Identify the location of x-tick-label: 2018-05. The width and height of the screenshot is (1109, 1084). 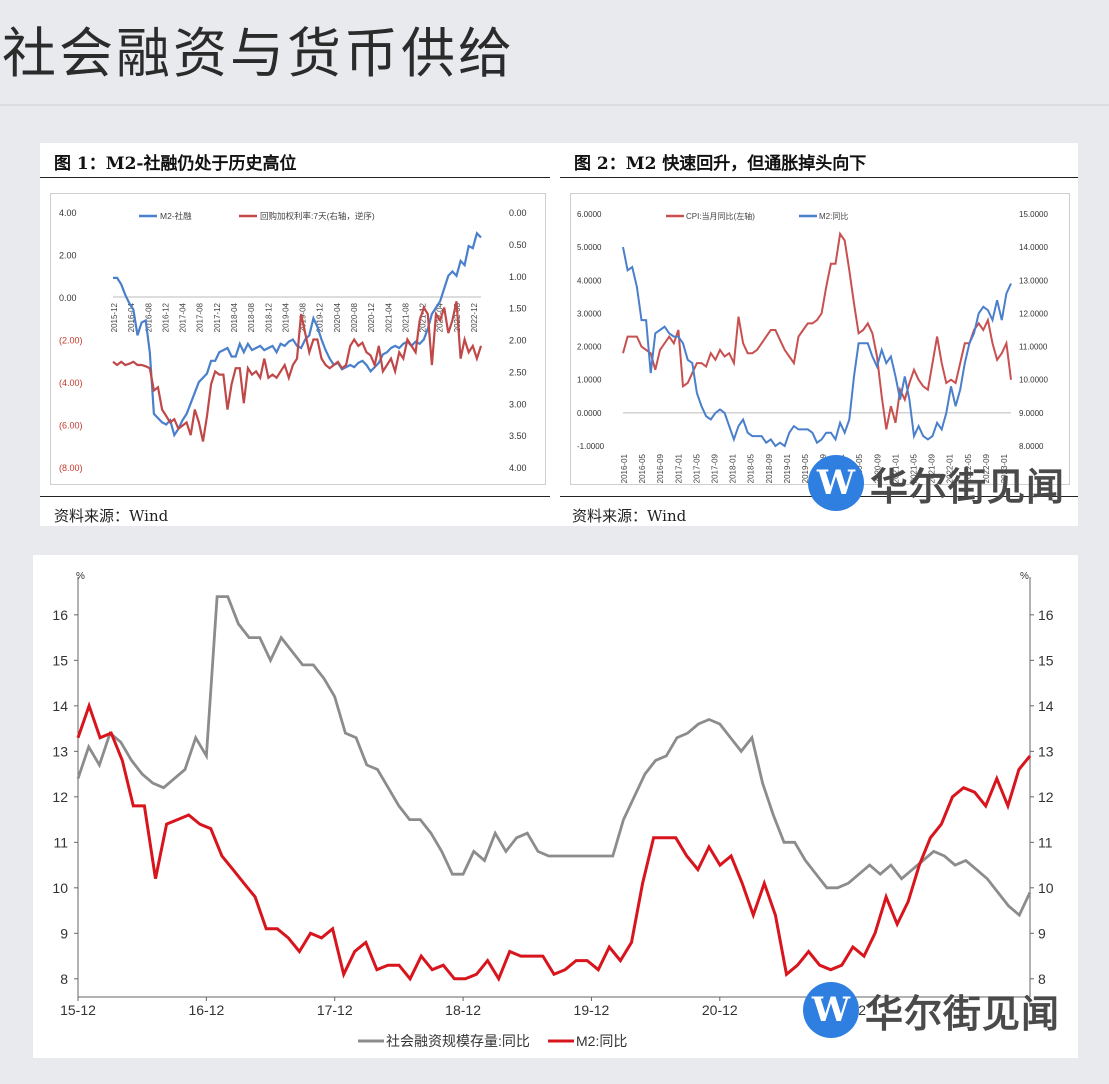
(751, 468).